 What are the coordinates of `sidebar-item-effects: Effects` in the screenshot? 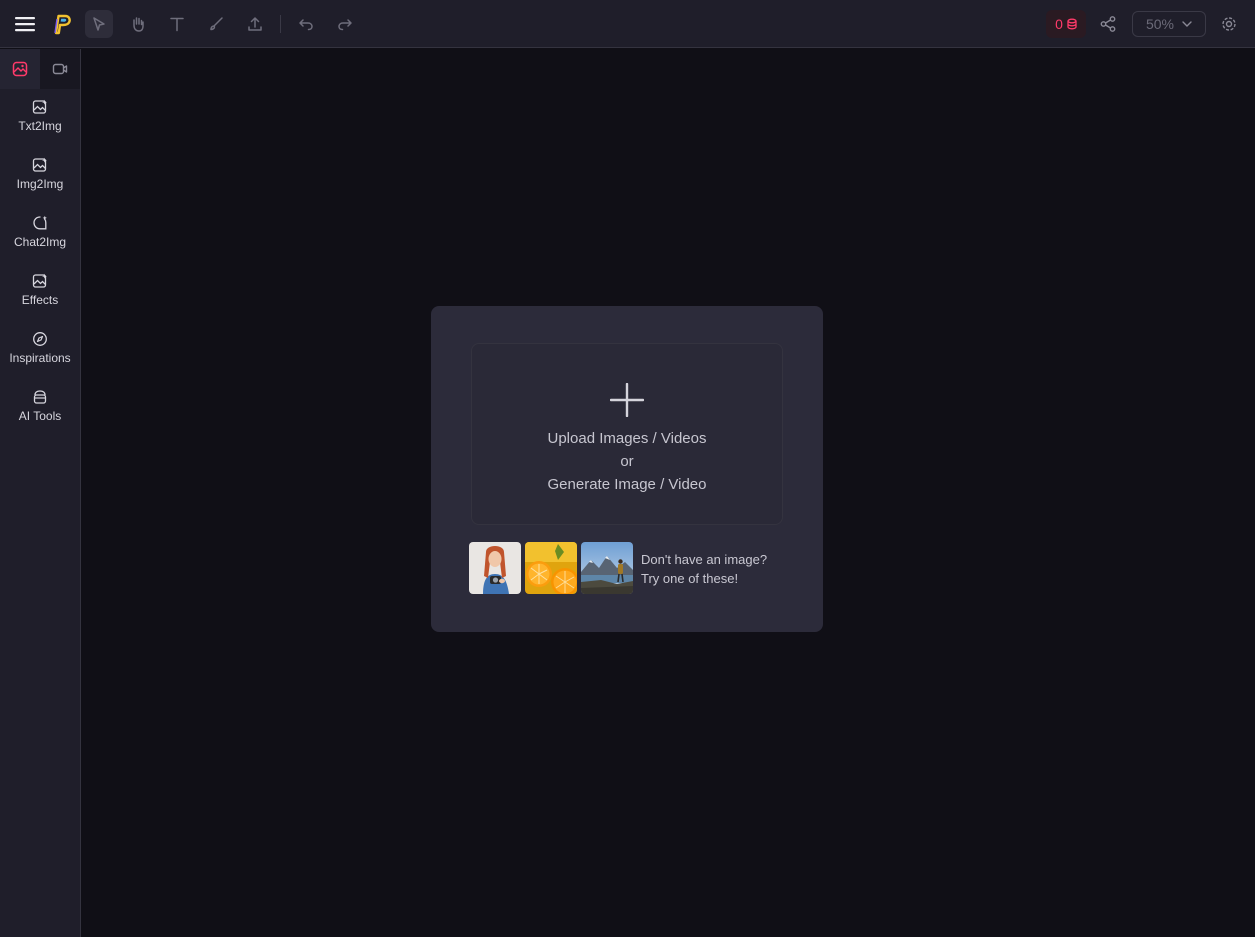 It's located at (40, 298).